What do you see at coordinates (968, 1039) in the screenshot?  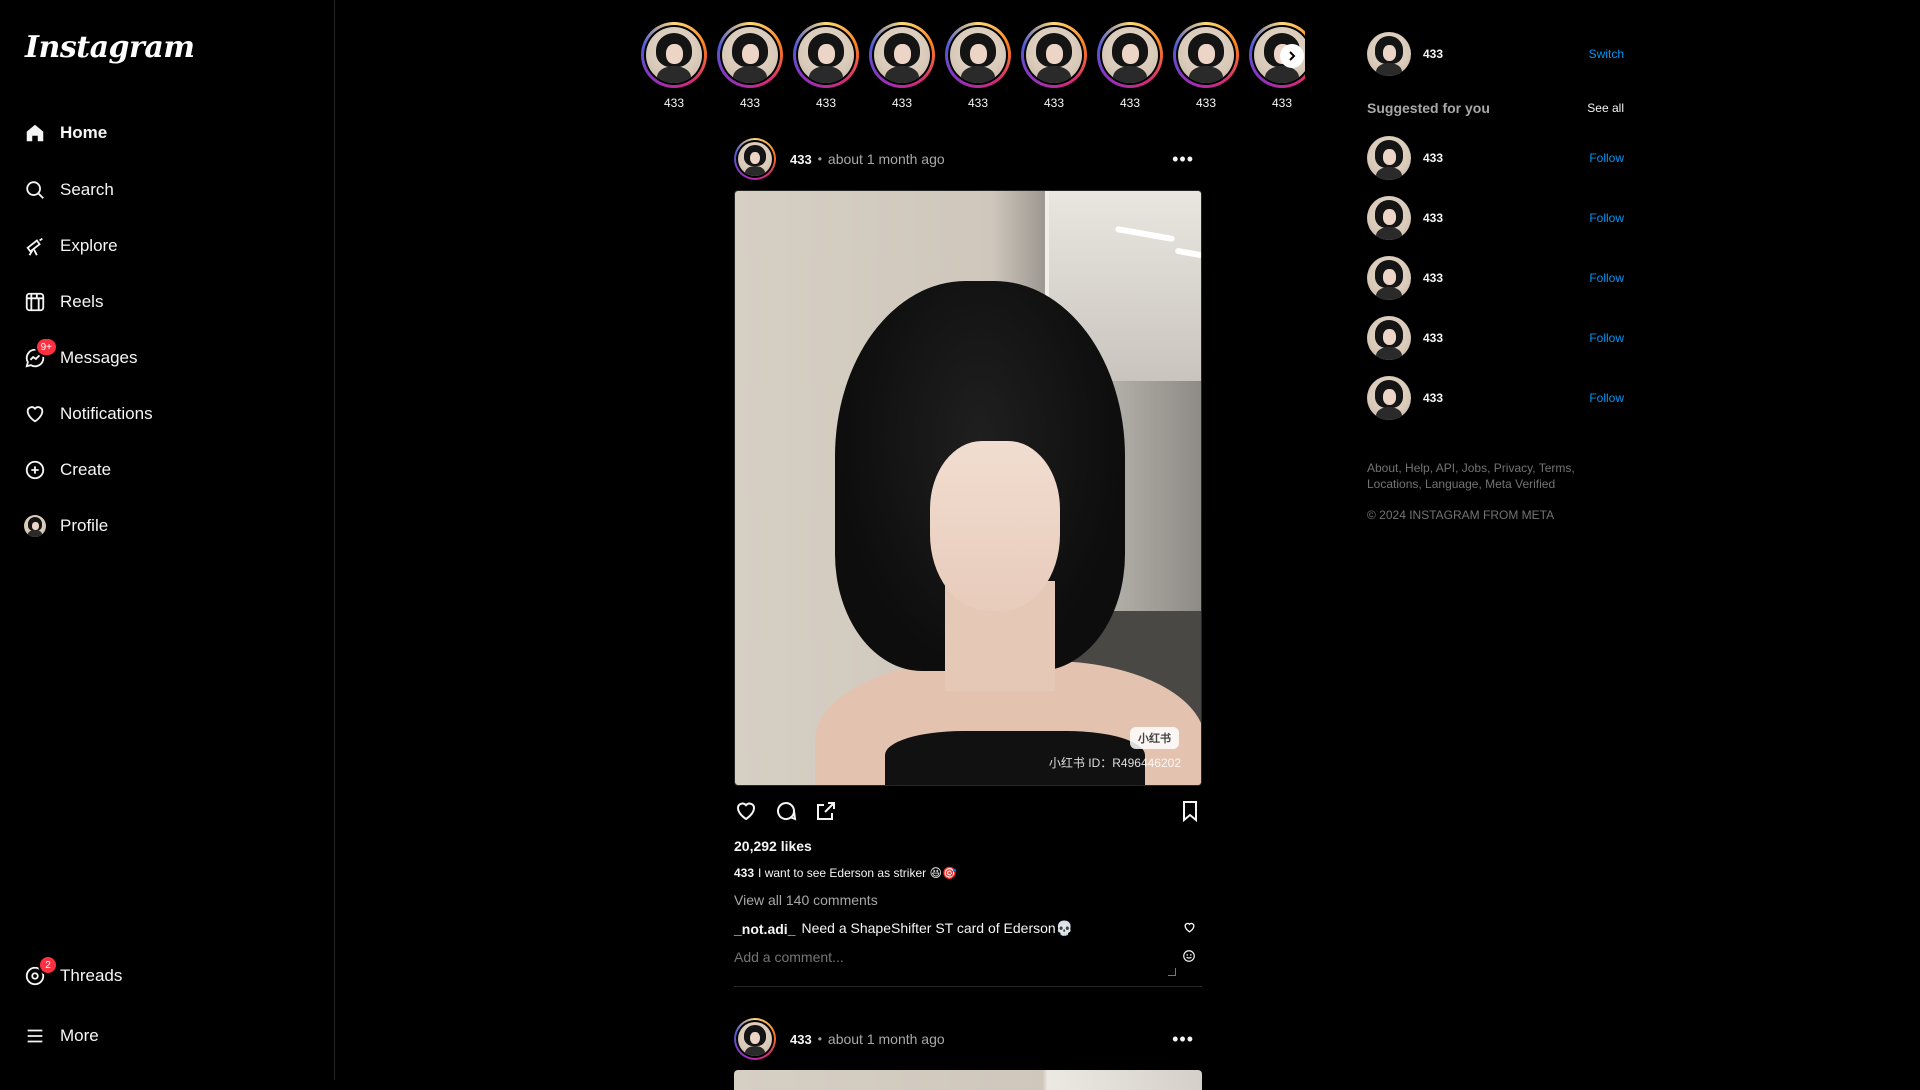 I see `post-header: 433 • about 1 month ago •••` at bounding box center [968, 1039].